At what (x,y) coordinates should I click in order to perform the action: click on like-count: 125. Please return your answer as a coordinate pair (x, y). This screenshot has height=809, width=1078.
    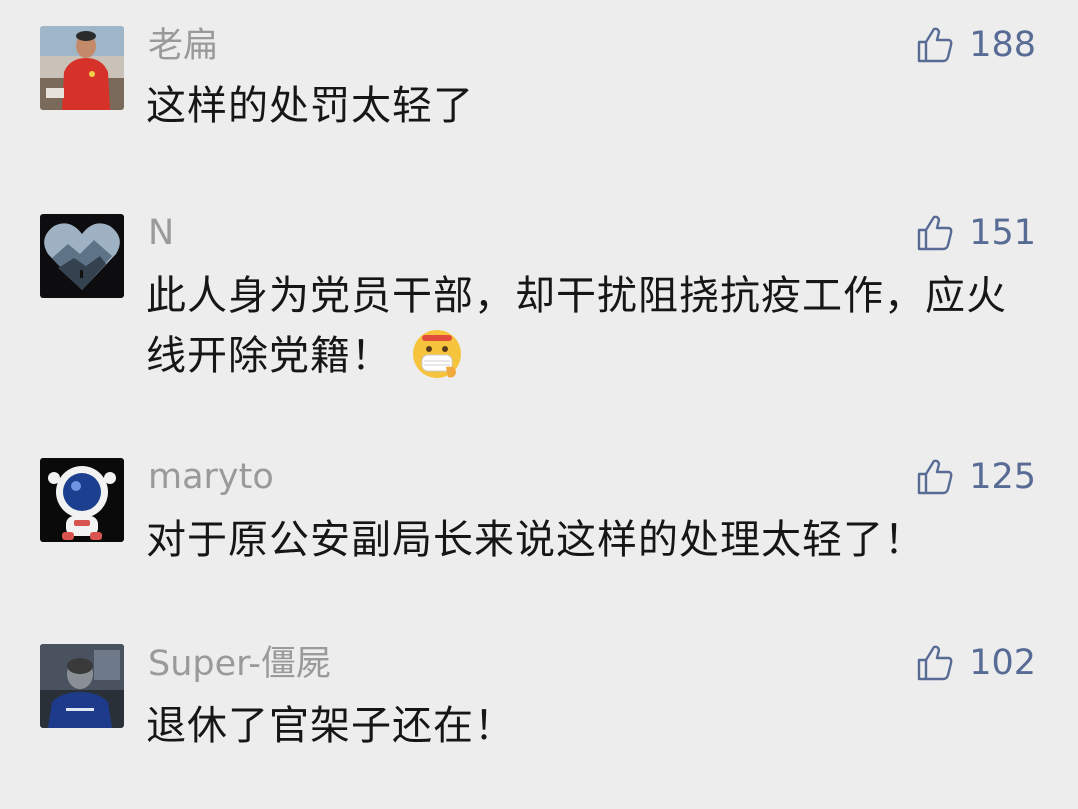
    Looking at the image, I should click on (1002, 477).